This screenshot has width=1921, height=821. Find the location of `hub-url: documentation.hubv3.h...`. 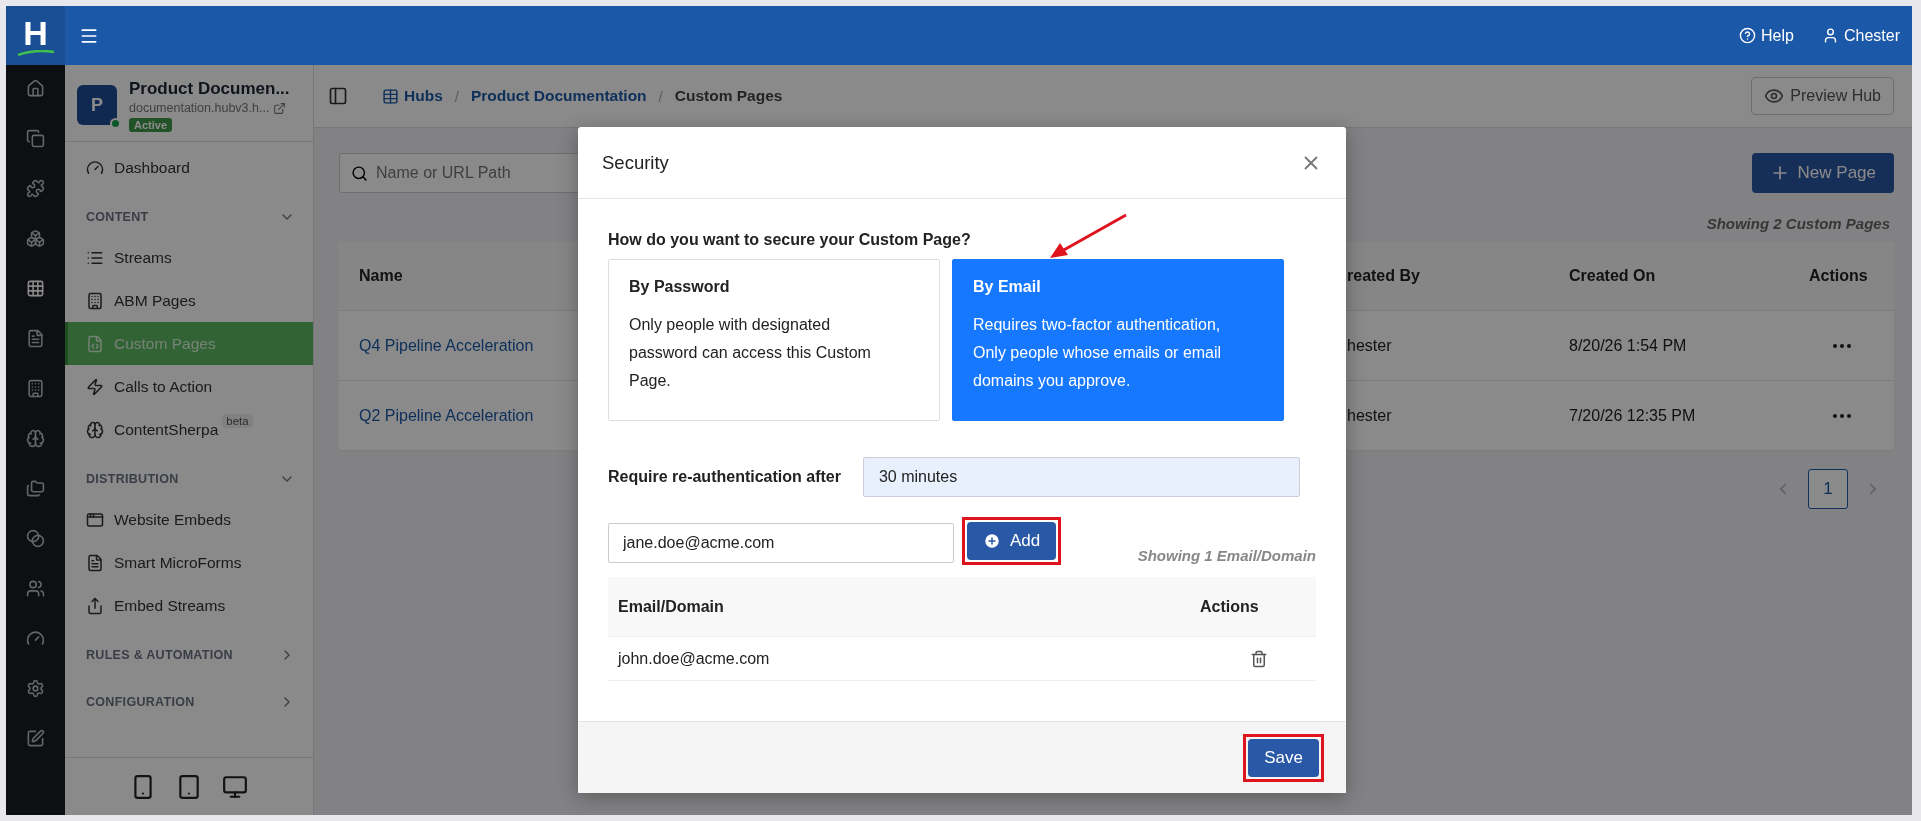

hub-url: documentation.hubv3.h... is located at coordinates (199, 108).